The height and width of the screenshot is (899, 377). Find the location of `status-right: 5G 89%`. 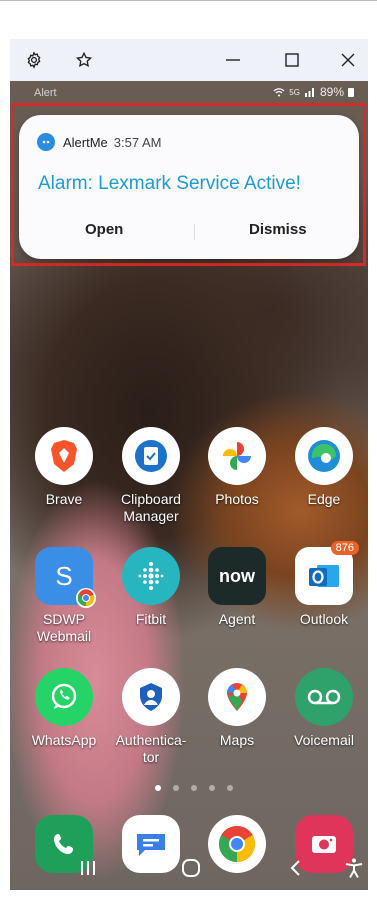

status-right: 5G 89% is located at coordinates (313, 92).